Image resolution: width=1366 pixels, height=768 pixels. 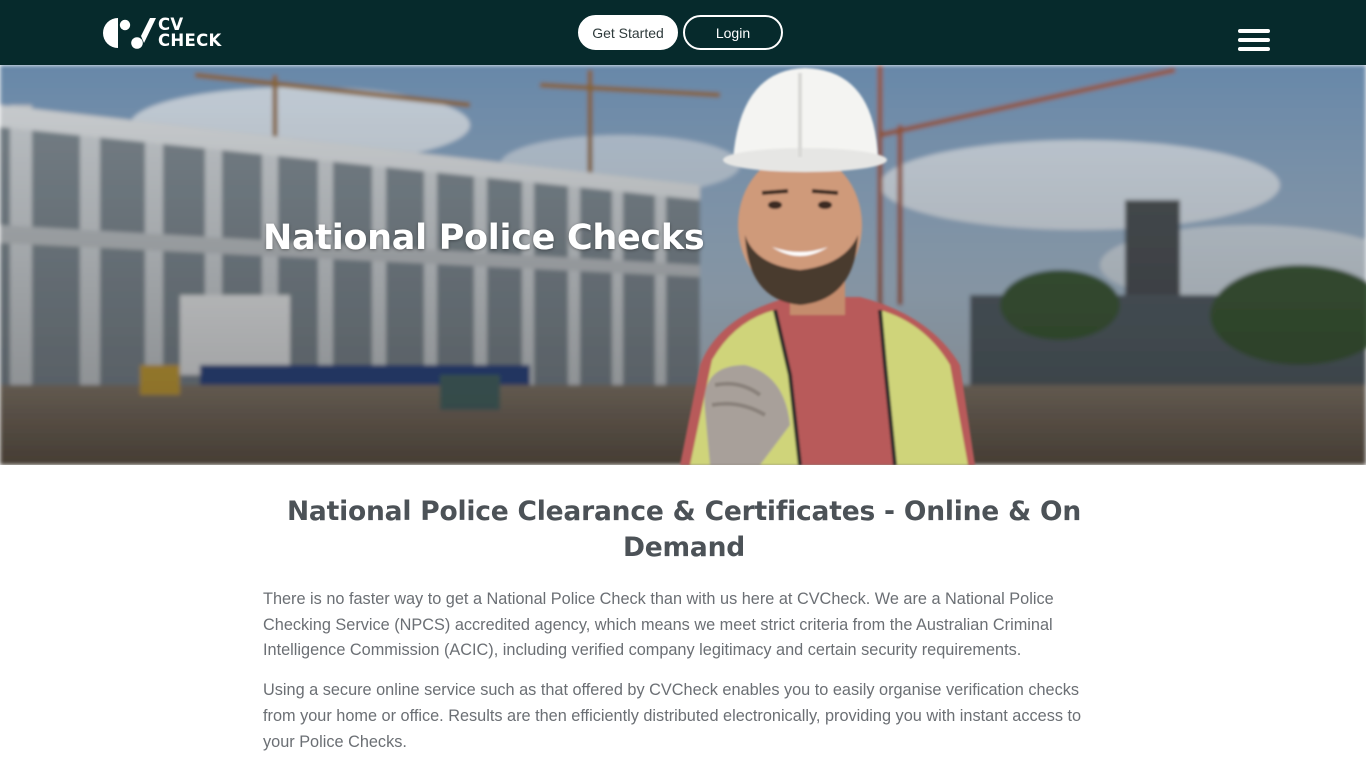 I want to click on get-started-button: Get Started, so click(x=628, y=32).